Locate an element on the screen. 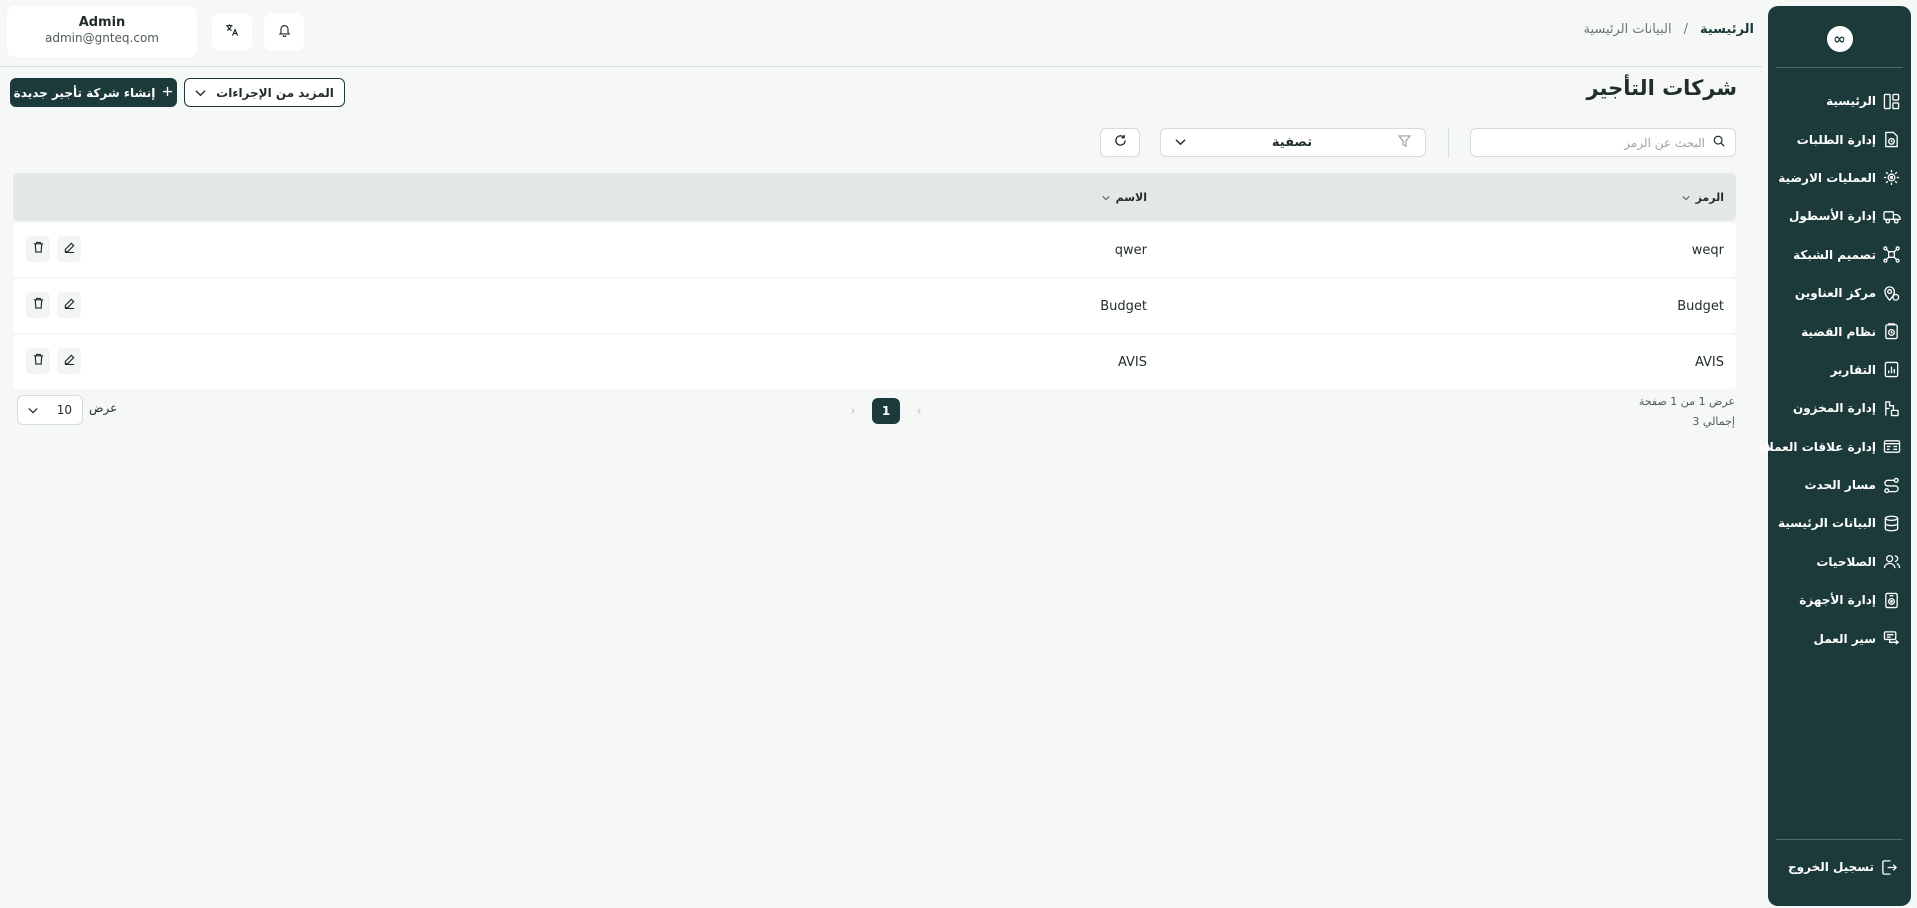  logout-button: تسجيل الخروج is located at coordinates (1839, 867).